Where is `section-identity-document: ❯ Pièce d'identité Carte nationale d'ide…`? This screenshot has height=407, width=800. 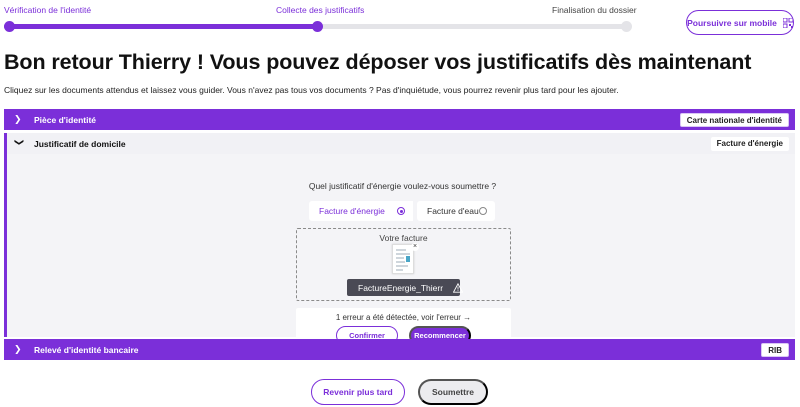
section-identity-document: ❯ Pièce d'identité Carte nationale d'ide… is located at coordinates (399, 119).